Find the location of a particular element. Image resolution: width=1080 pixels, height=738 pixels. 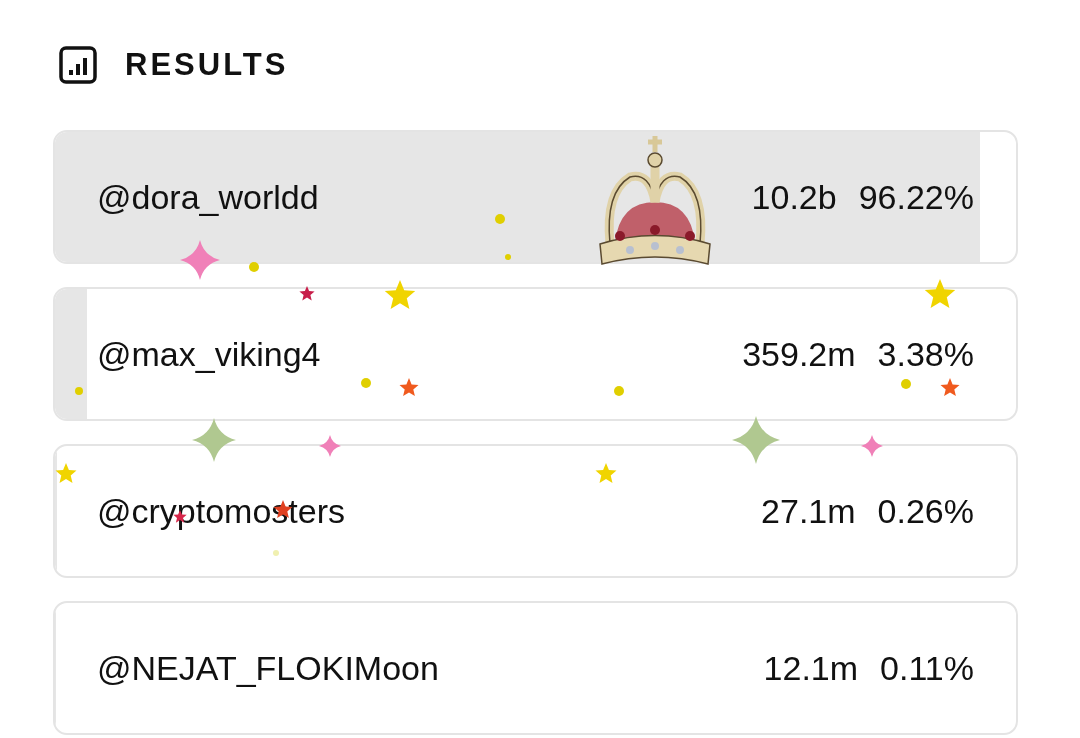

results-title: RESULTS is located at coordinates (207, 65).